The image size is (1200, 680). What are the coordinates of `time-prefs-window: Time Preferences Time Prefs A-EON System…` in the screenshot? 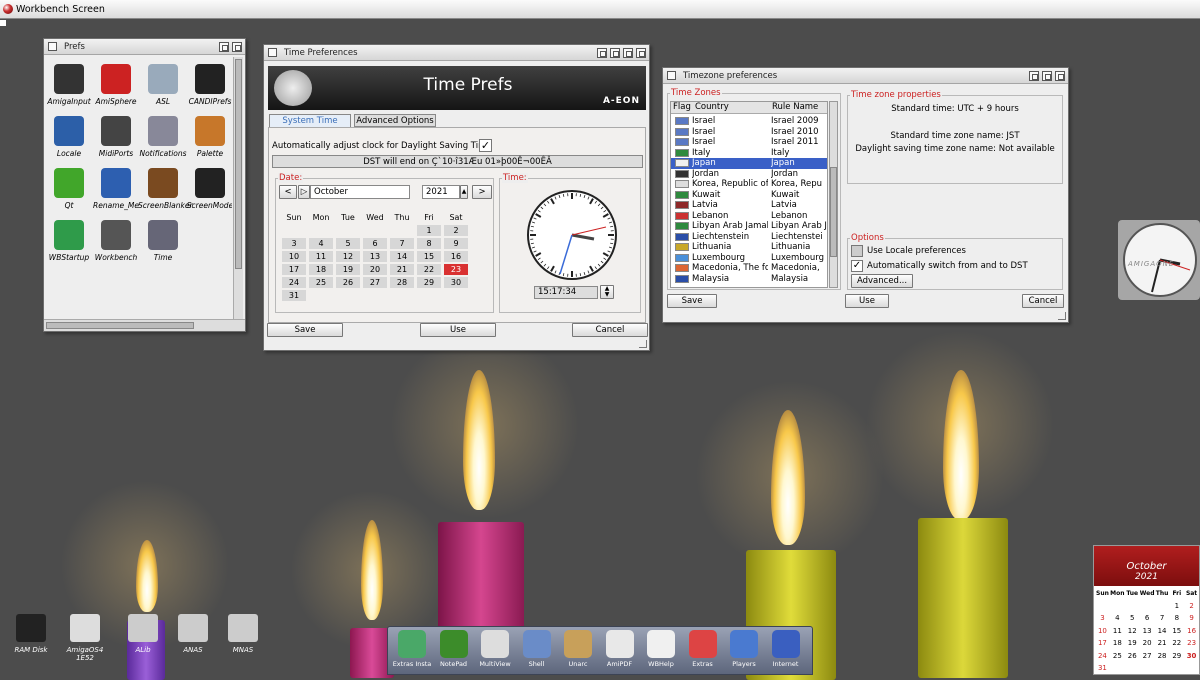 It's located at (456, 197).